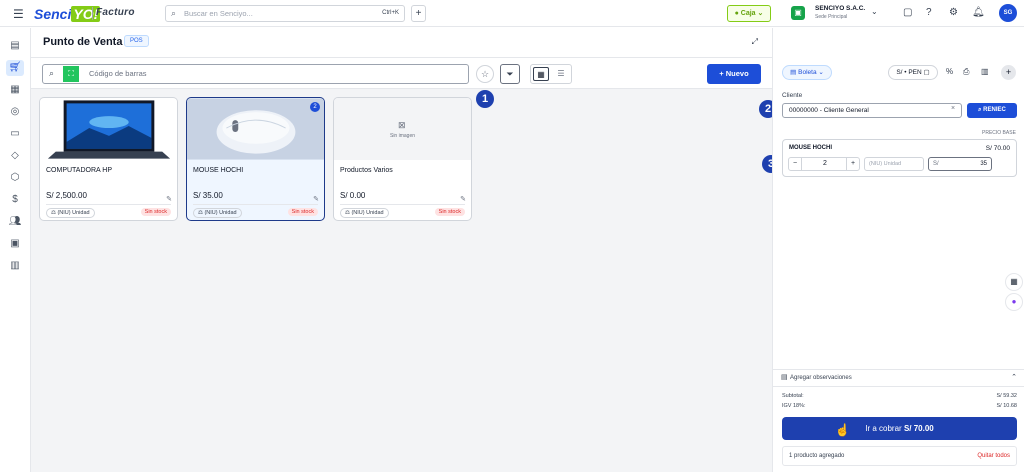 The height and width of the screenshot is (472, 1024). Describe the element at coordinates (899, 406) in the screenshot. I see `igv-row: IGV 18%: S/ 10.68` at that location.